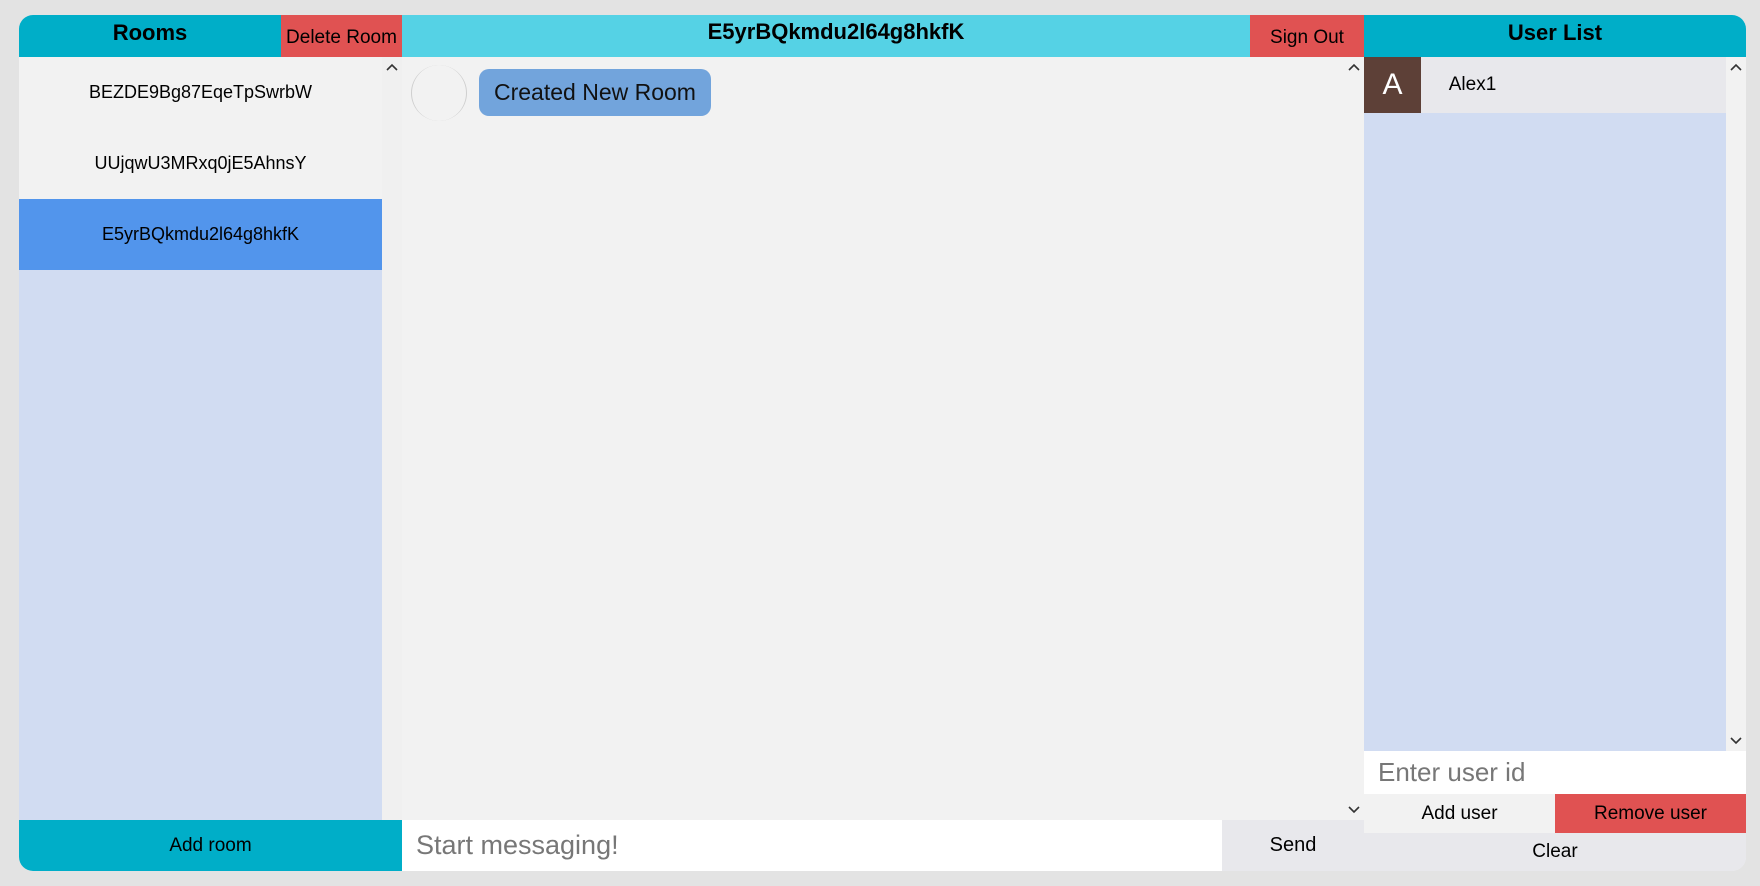 Image resolution: width=1760 pixels, height=886 pixels. What do you see at coordinates (812, 845) in the screenshot?
I see `message-input` at bounding box center [812, 845].